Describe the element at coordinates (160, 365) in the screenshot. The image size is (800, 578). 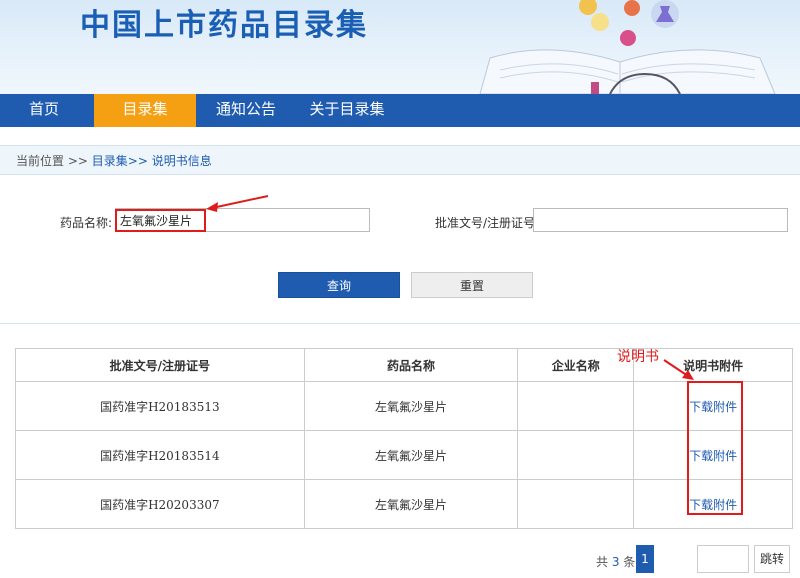
I see `col-approval-number: 批准文号/注册证号` at that location.